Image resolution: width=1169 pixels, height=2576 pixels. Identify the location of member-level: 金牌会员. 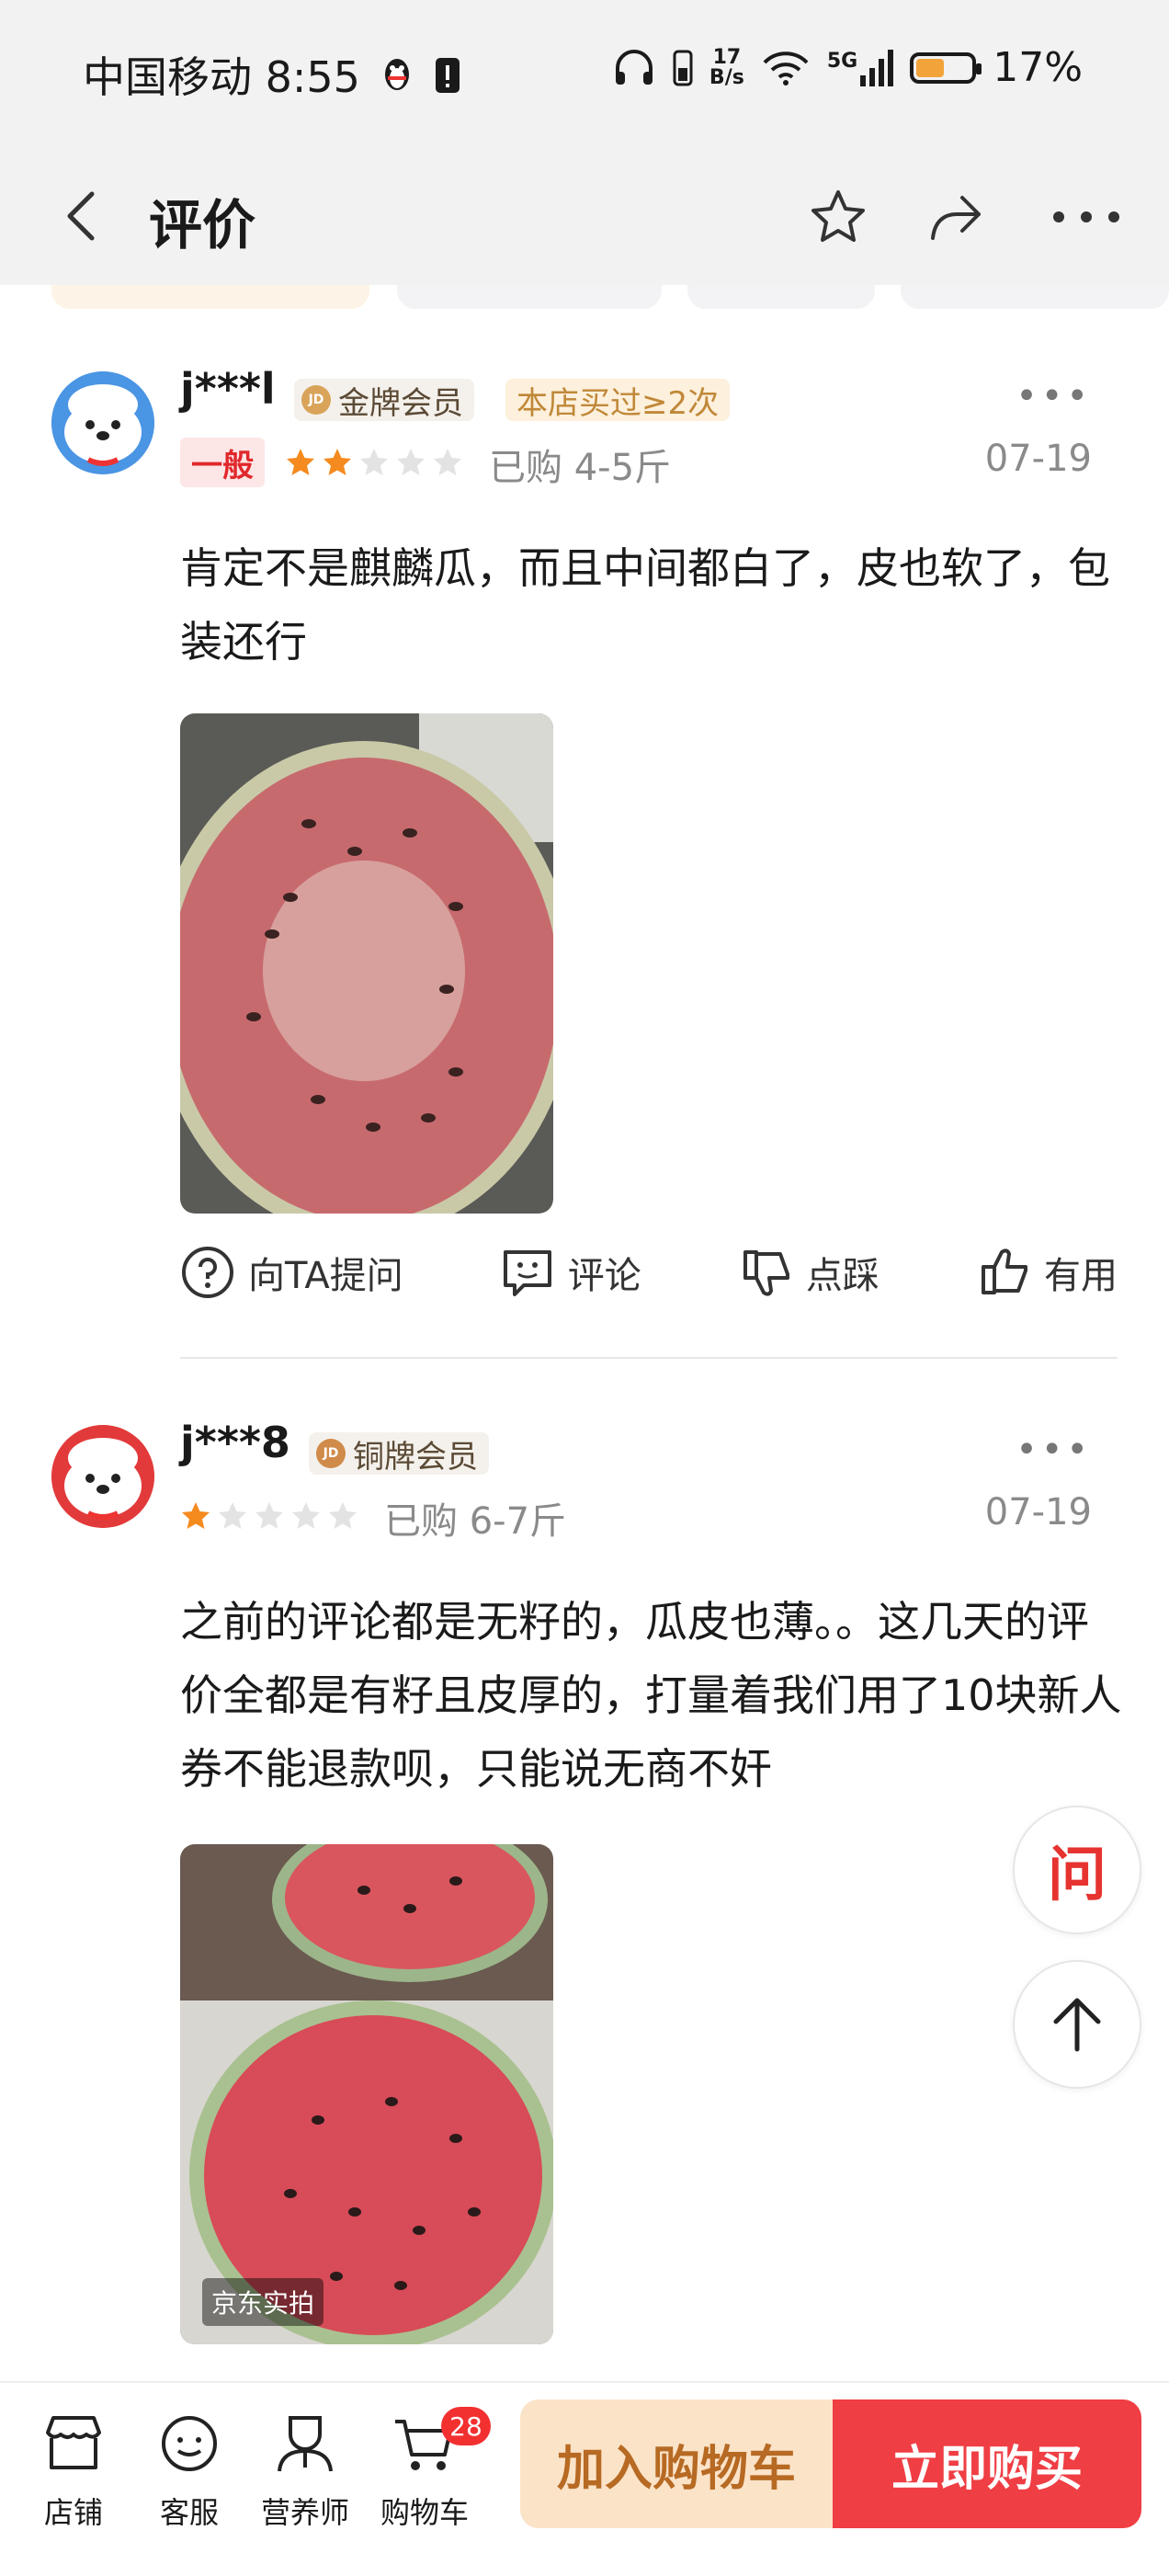
(400, 403).